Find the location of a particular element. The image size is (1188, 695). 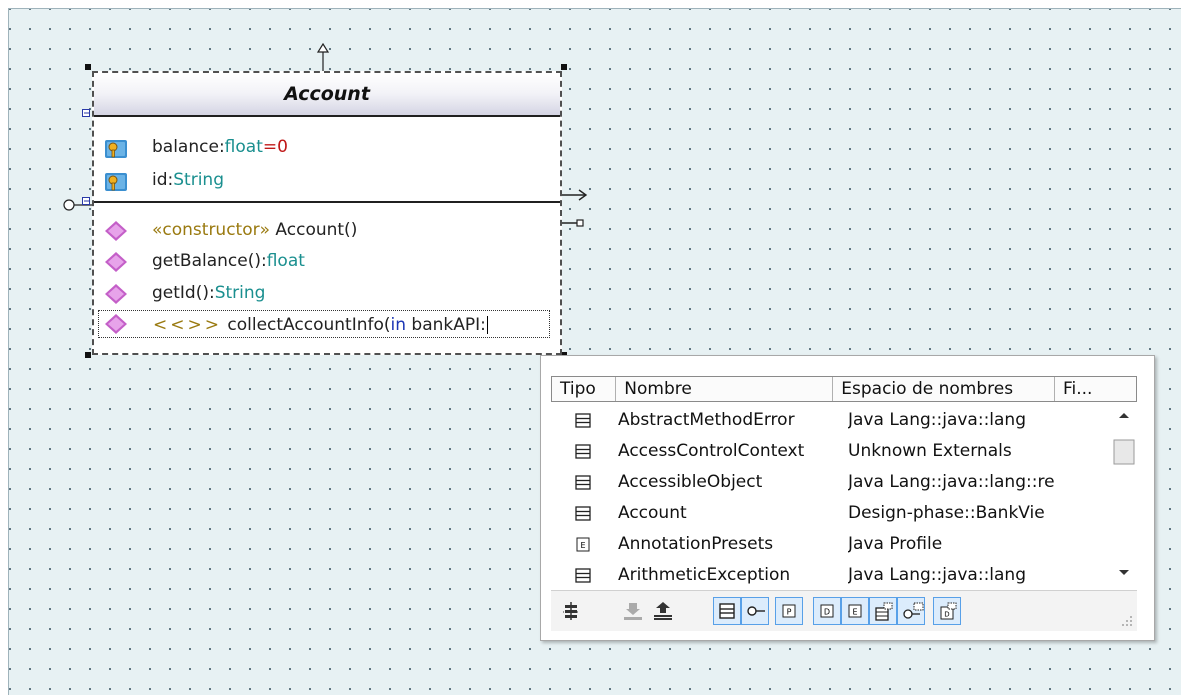

type-namespace: Java Profile is located at coordinates (895, 544).